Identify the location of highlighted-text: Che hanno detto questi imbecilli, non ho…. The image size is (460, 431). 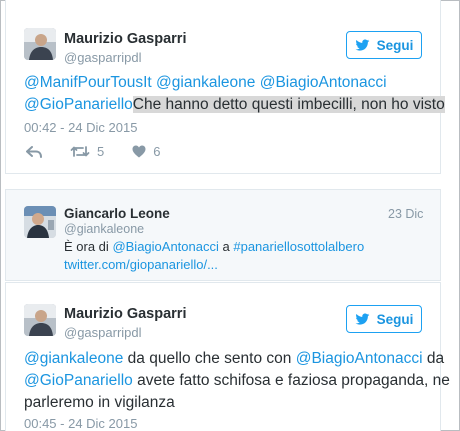
(288, 104).